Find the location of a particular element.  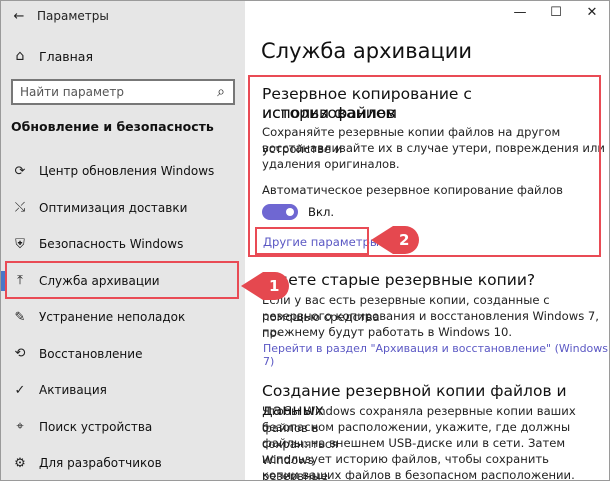

close-icon: ✕ is located at coordinates (592, 12).